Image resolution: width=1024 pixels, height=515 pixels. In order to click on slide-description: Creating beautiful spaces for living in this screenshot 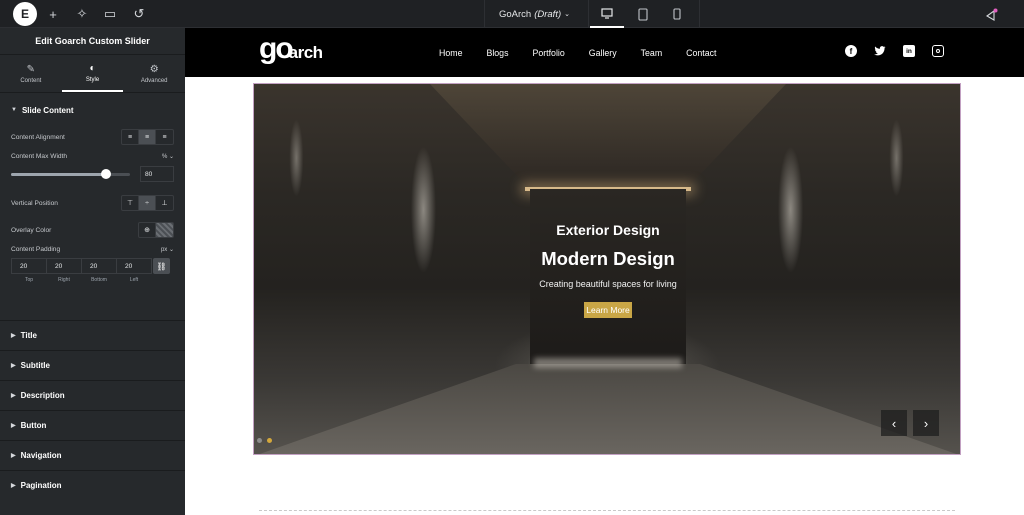, I will do `click(608, 284)`.